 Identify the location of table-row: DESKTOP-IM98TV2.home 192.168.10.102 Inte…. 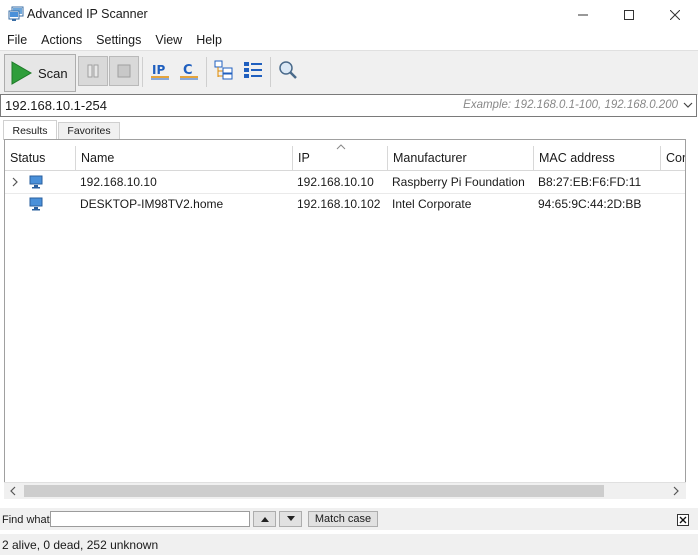
(345, 204).